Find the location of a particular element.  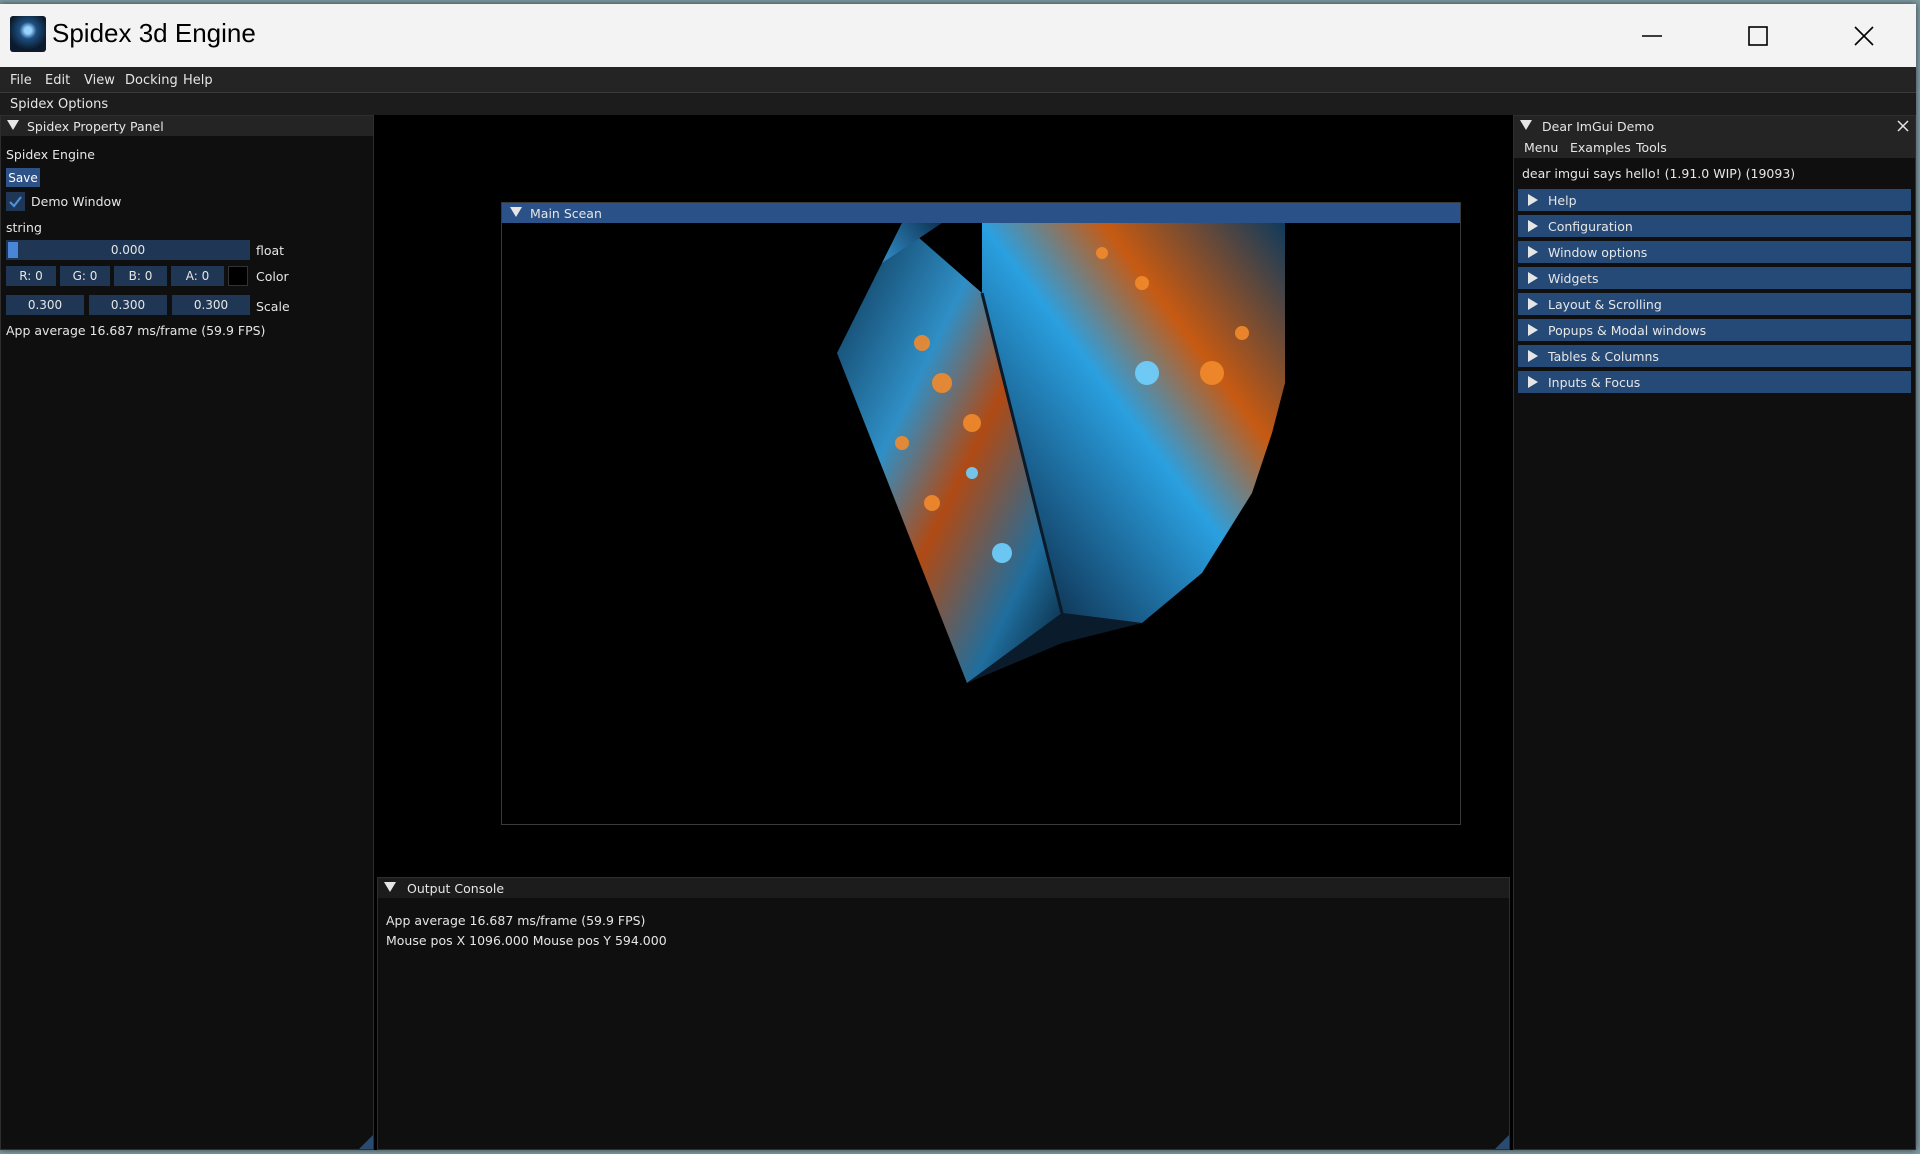

property-panel-header: Spidex Property Panel is located at coordinates (187, 126).